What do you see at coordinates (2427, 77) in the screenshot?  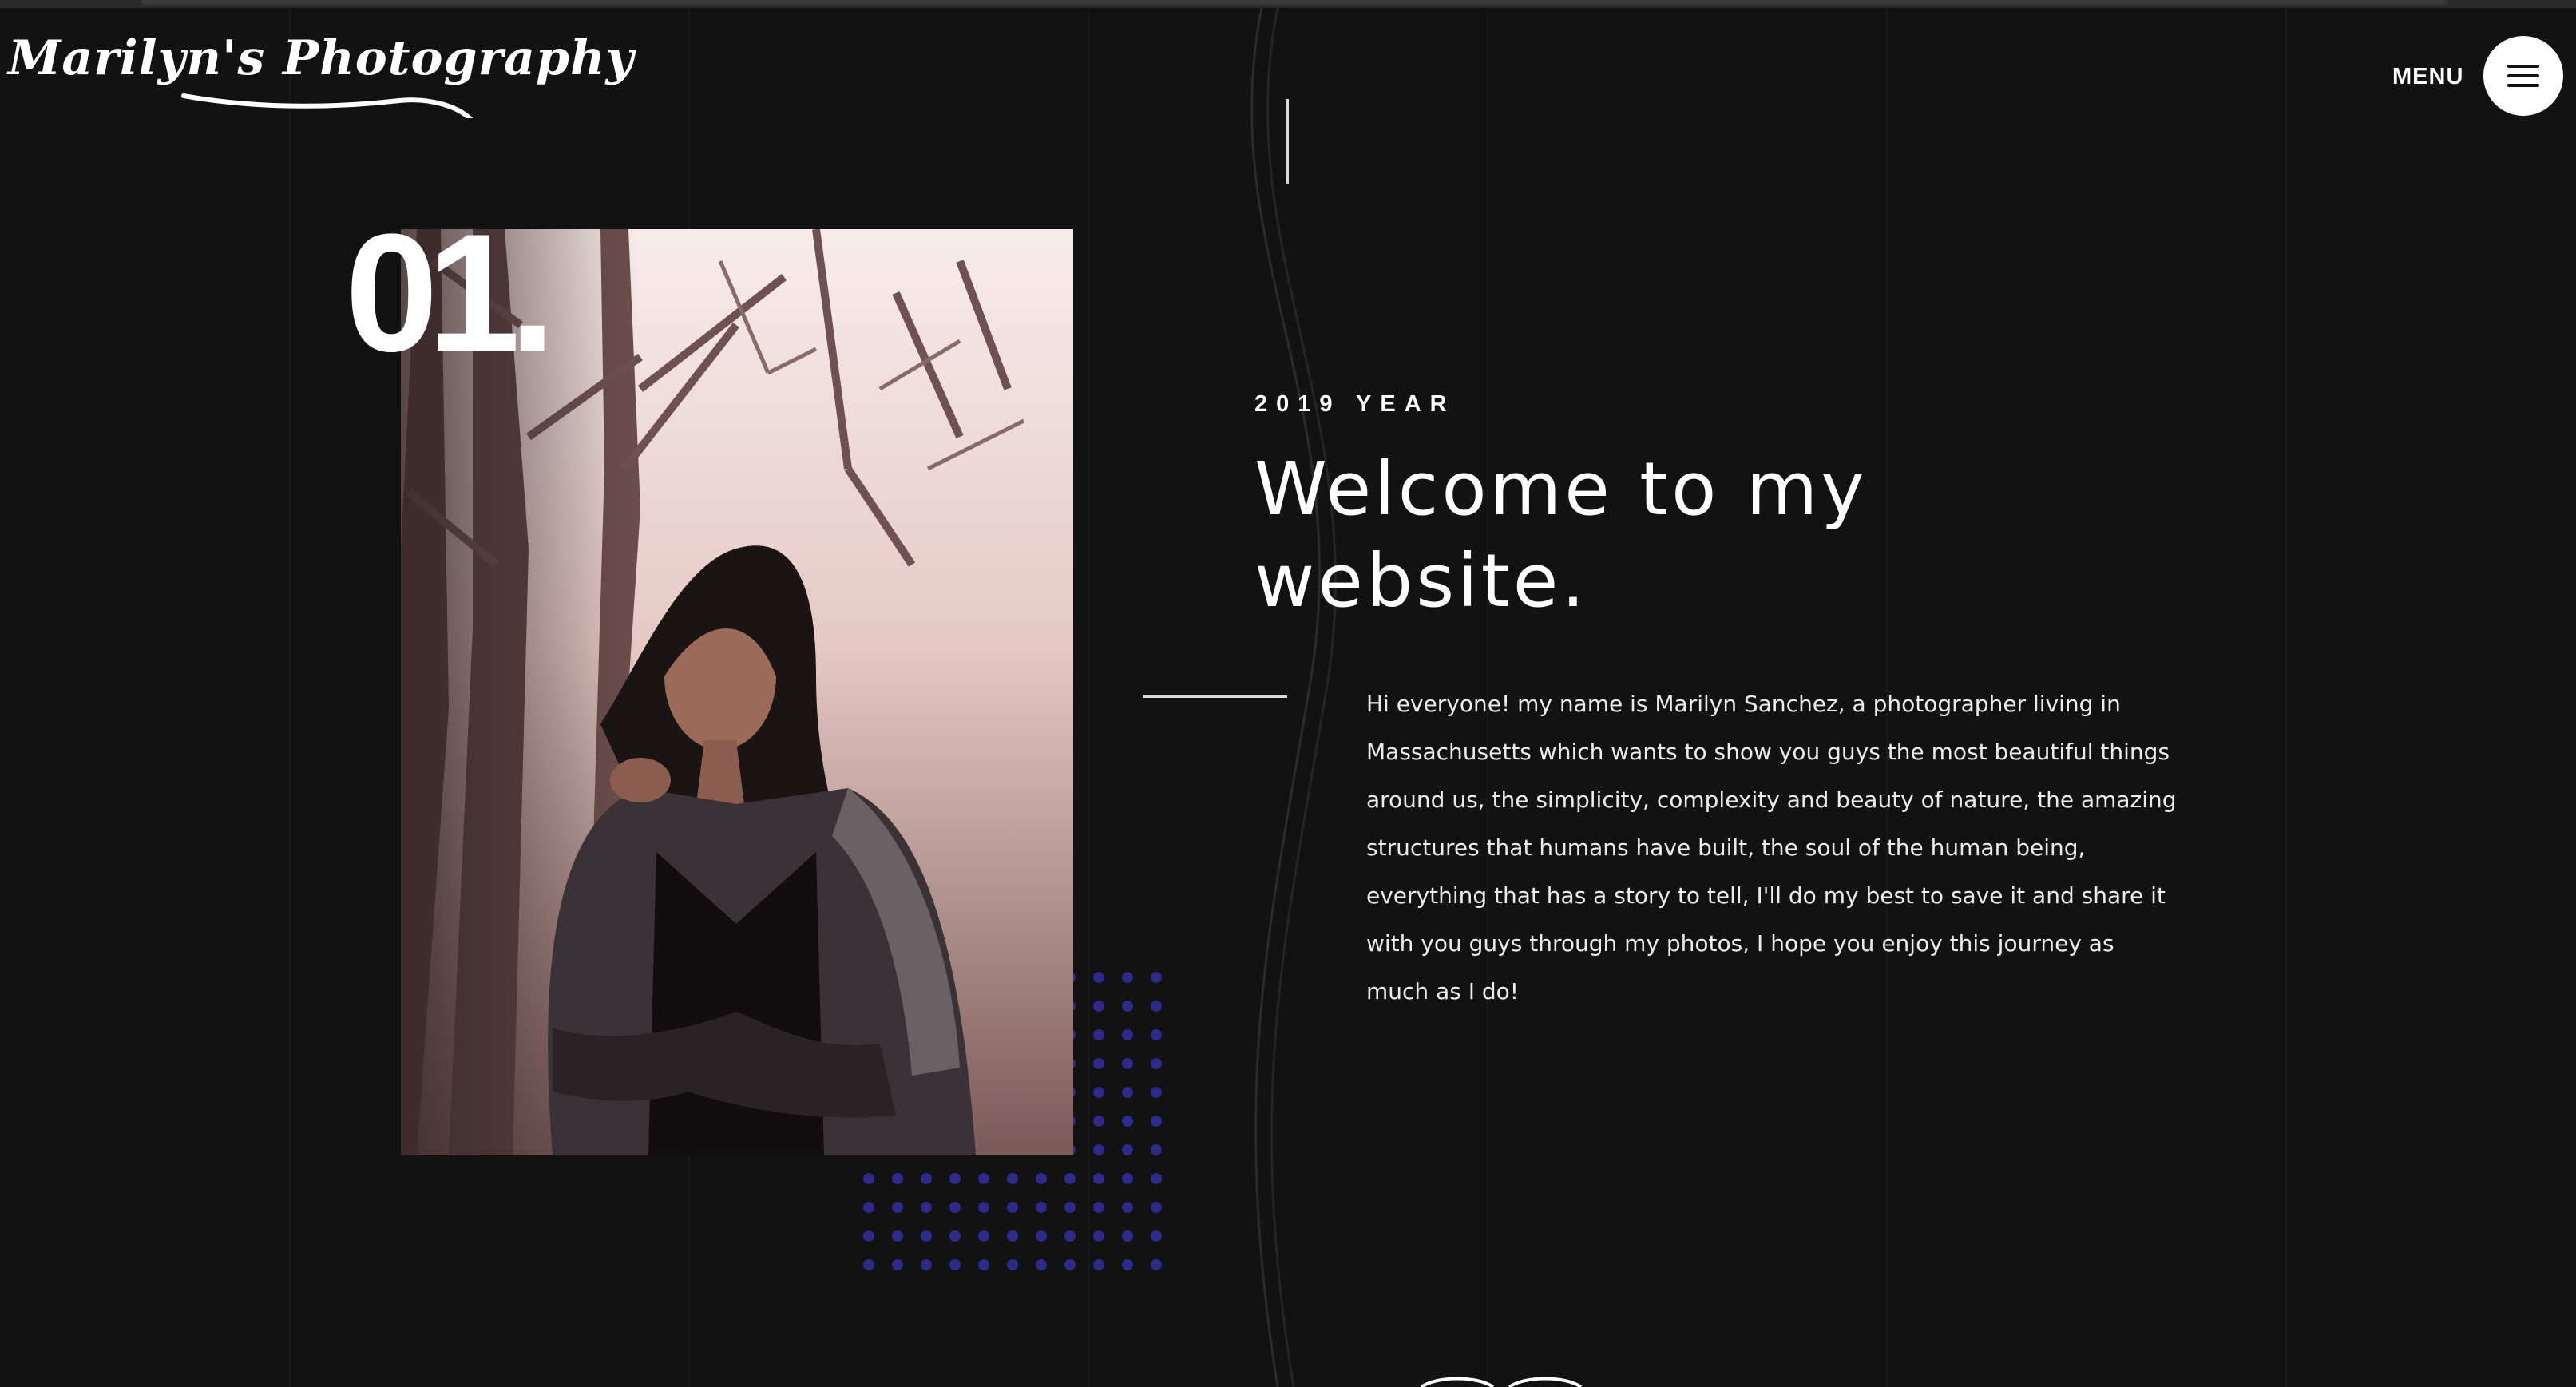 I see `menu-label: MENU` at bounding box center [2427, 77].